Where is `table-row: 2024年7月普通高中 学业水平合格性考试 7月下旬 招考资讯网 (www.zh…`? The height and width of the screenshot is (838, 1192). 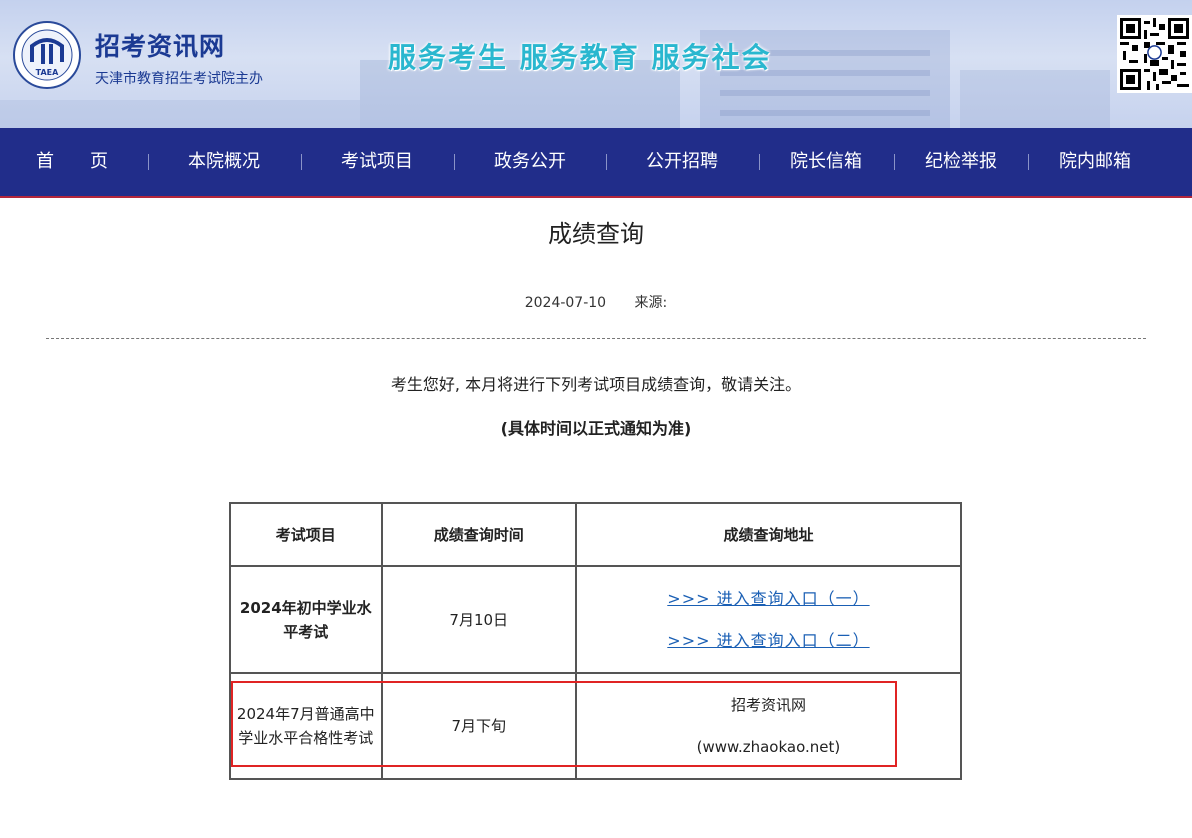
table-row: 2024年7月普通高中 学业水平合格性考试 7月下旬 招考资讯网 (www.zh… is located at coordinates (596, 726).